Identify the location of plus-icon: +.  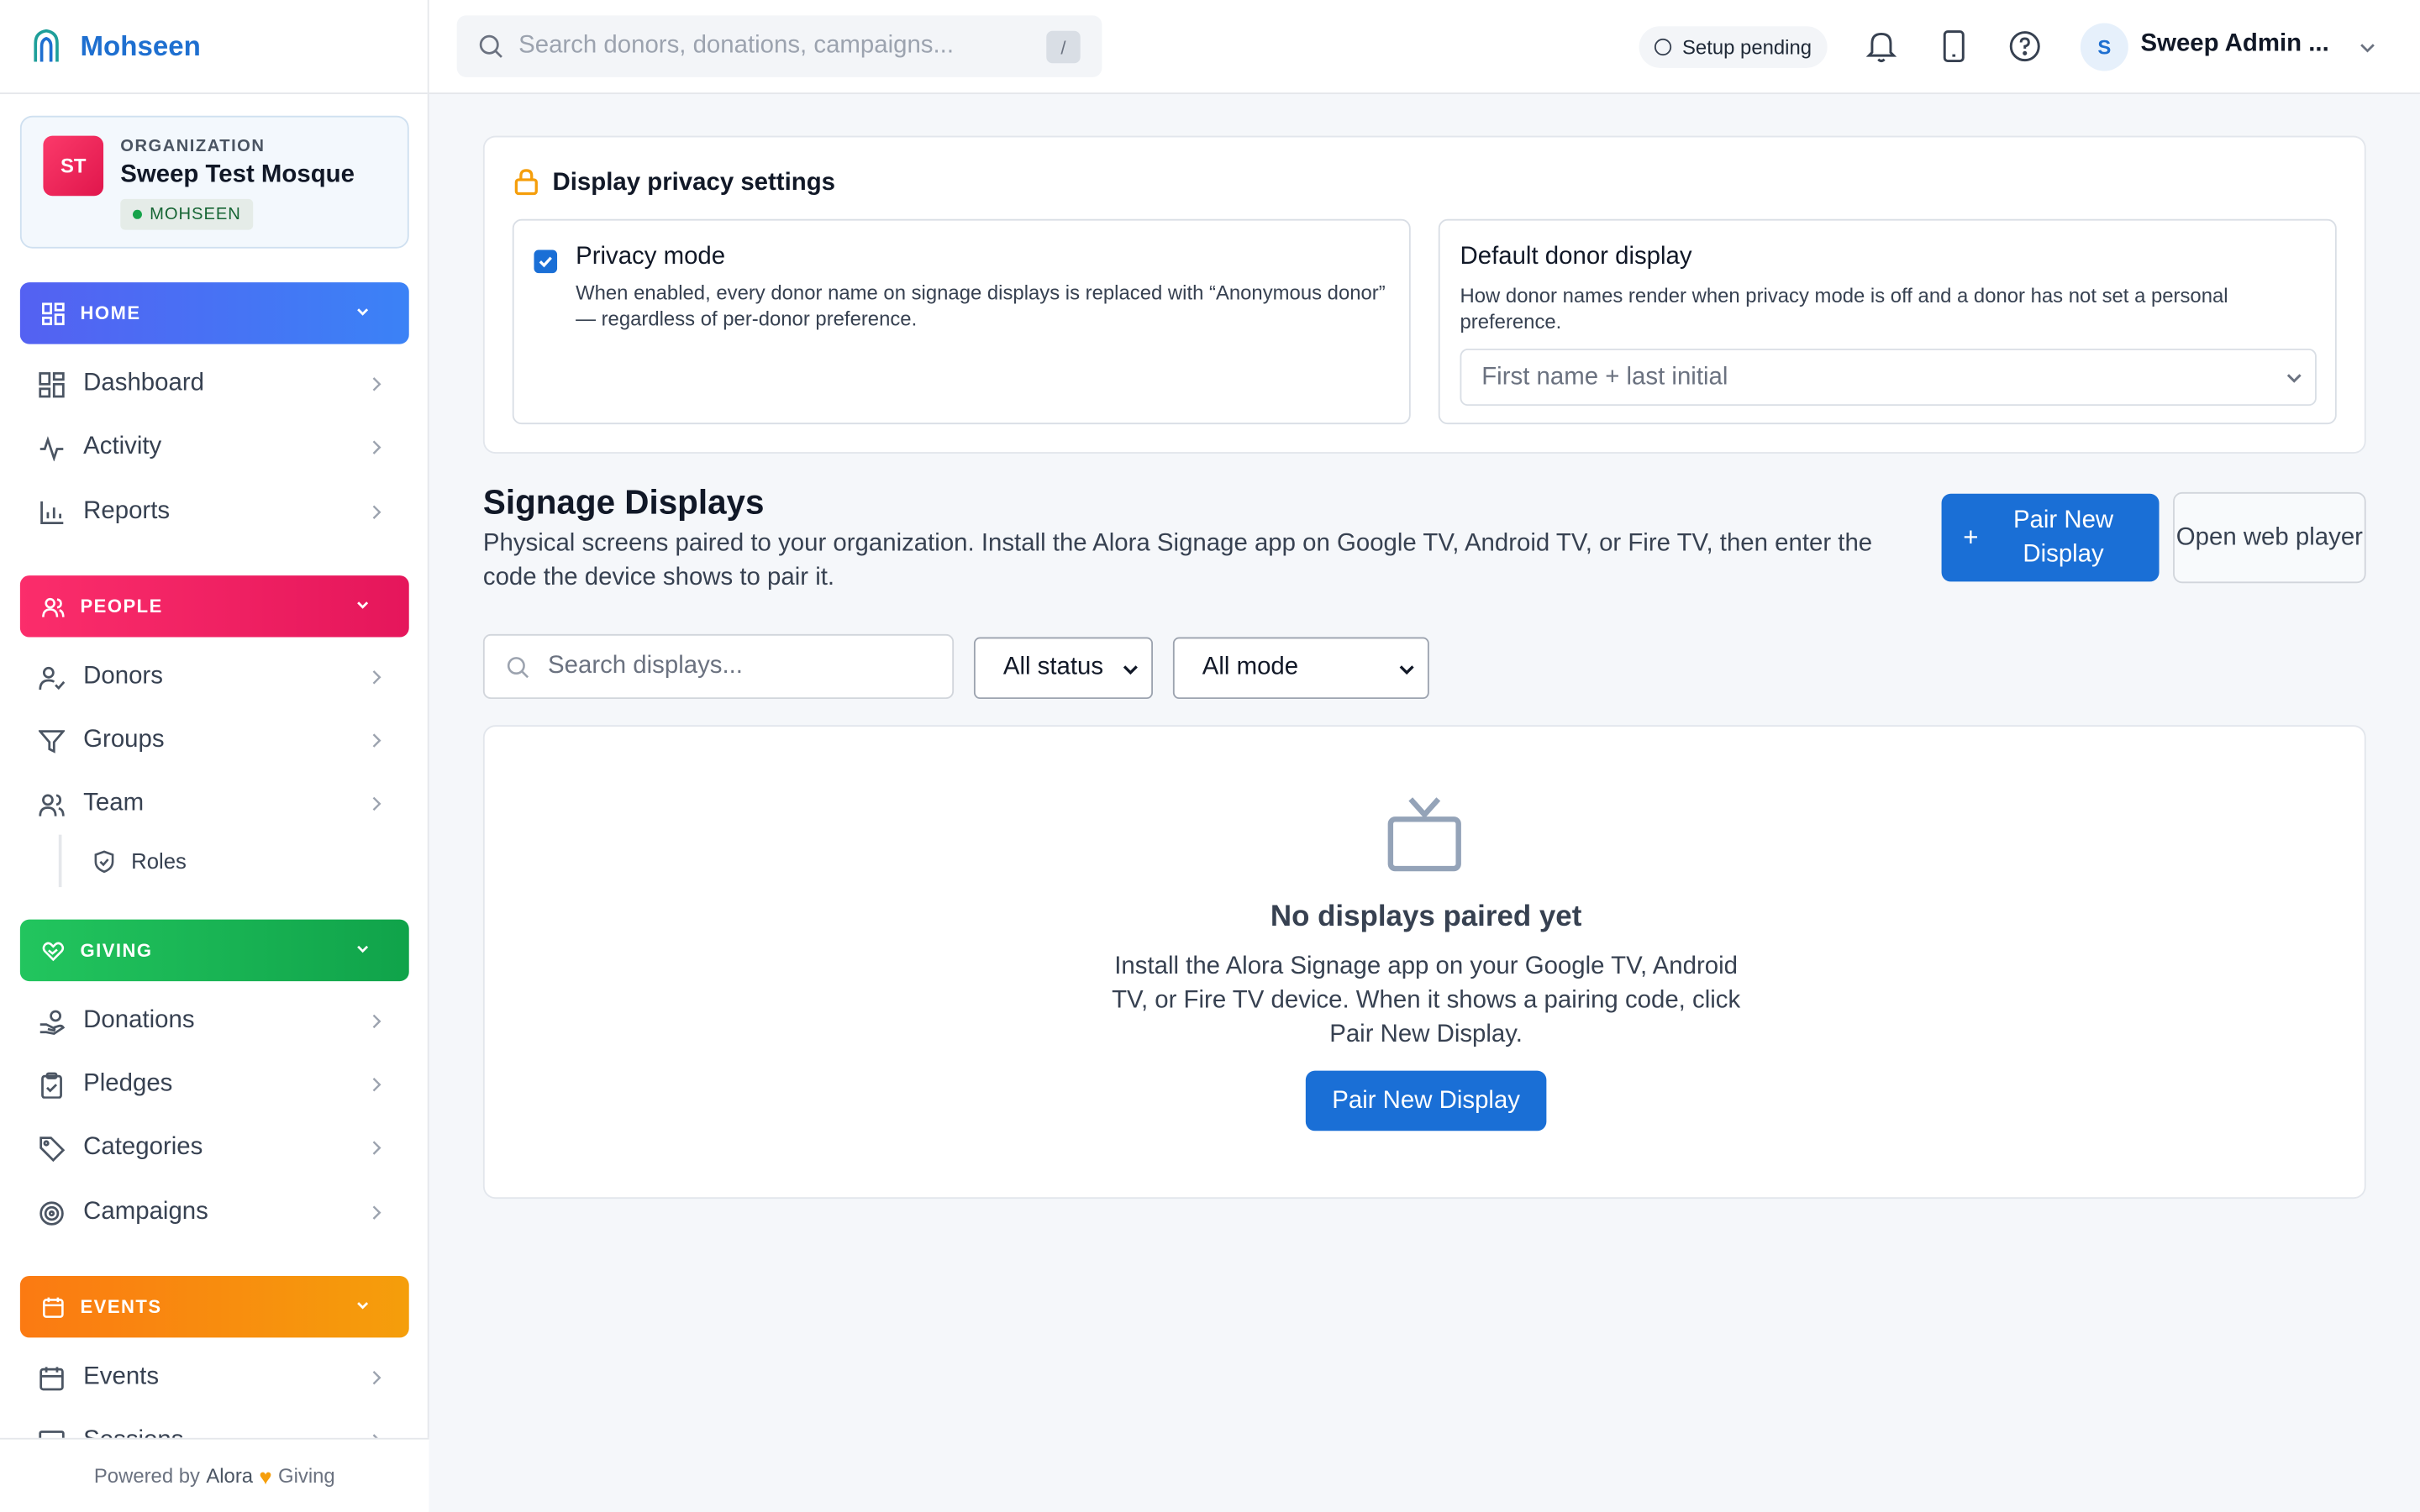
(1971, 537).